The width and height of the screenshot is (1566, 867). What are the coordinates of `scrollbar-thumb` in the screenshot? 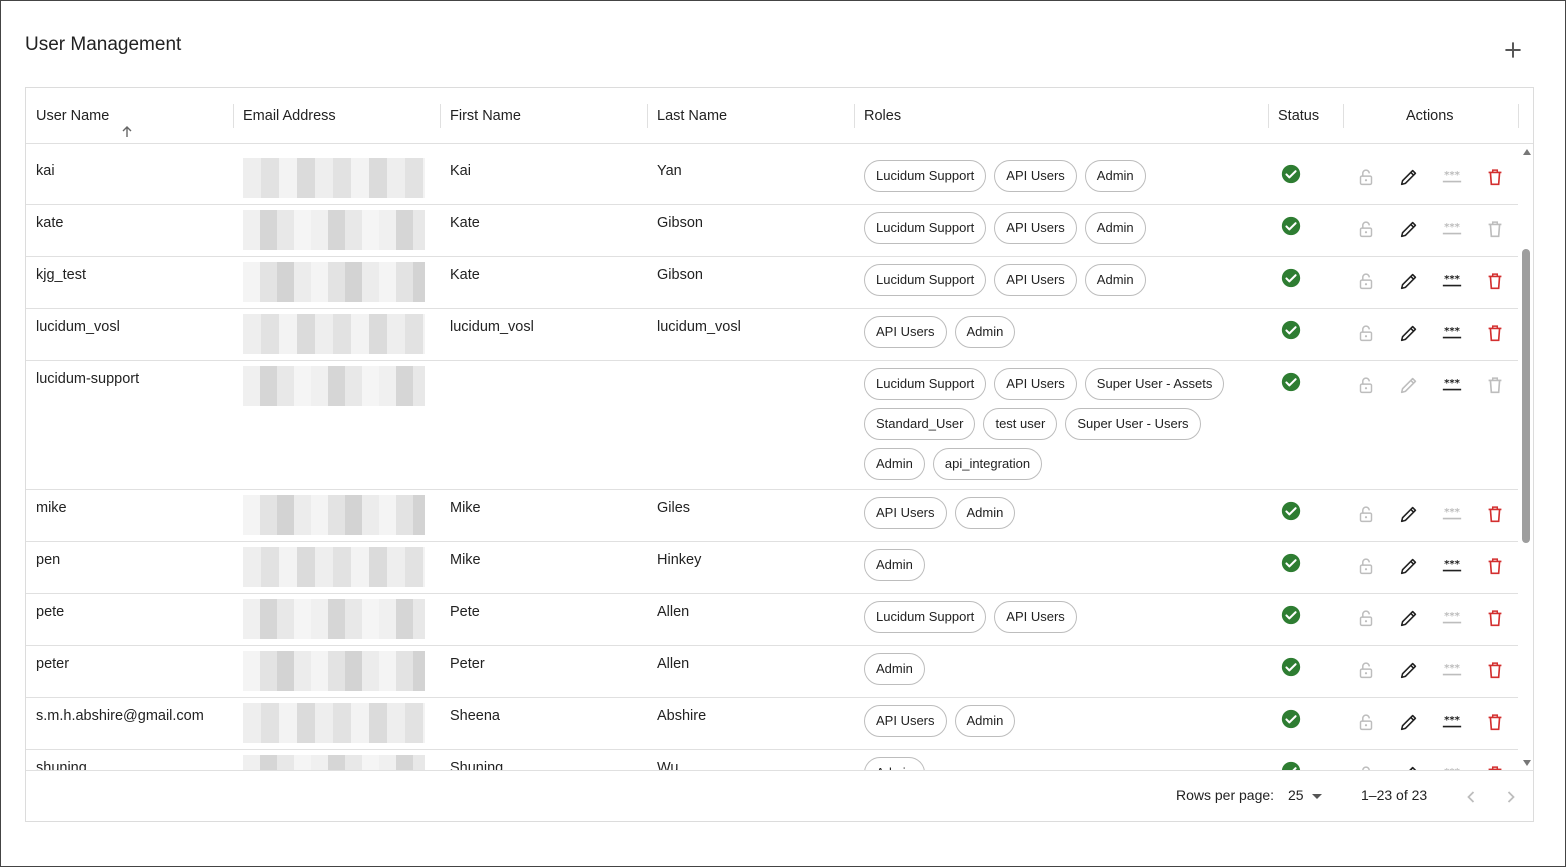 It's located at (1526, 396).